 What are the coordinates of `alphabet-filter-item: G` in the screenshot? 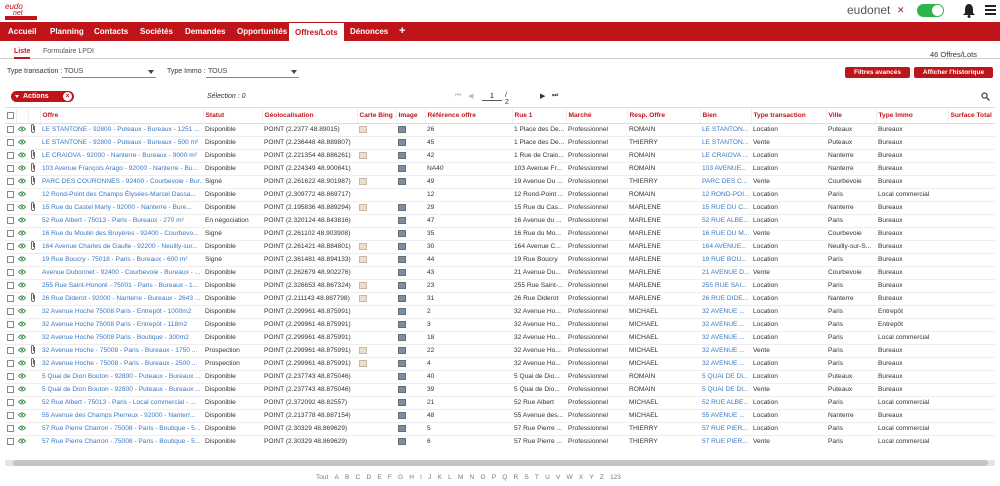 It's located at (400, 477).